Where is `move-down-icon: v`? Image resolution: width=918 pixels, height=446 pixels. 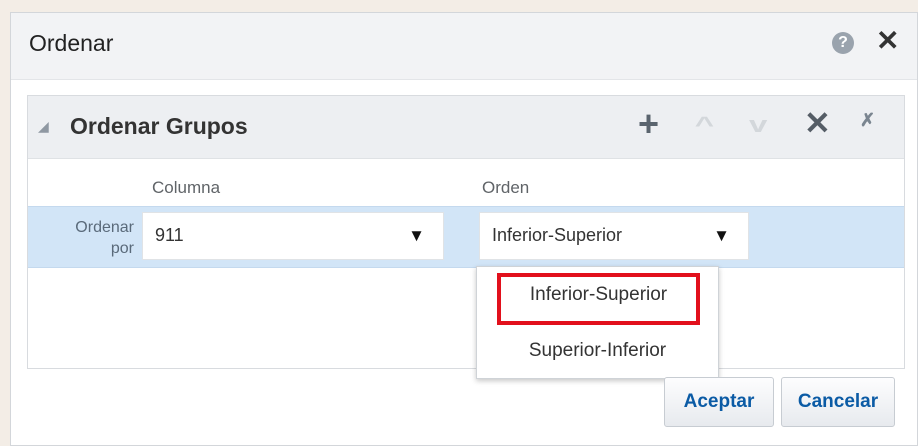 move-down-icon: v is located at coordinates (758, 125).